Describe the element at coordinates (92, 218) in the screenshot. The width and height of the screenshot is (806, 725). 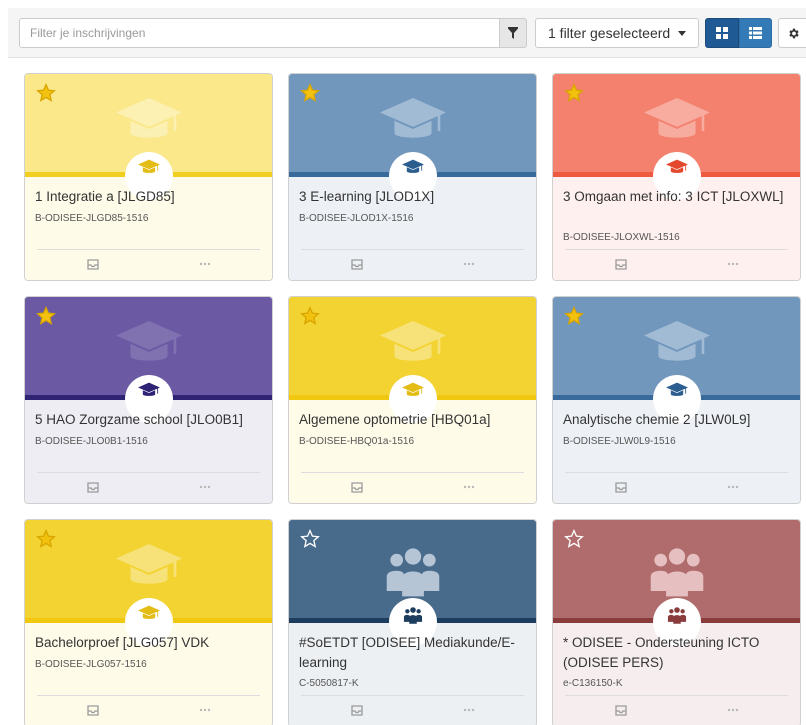
I see `card-code: B-ODISEE-JLGD85-1516` at that location.